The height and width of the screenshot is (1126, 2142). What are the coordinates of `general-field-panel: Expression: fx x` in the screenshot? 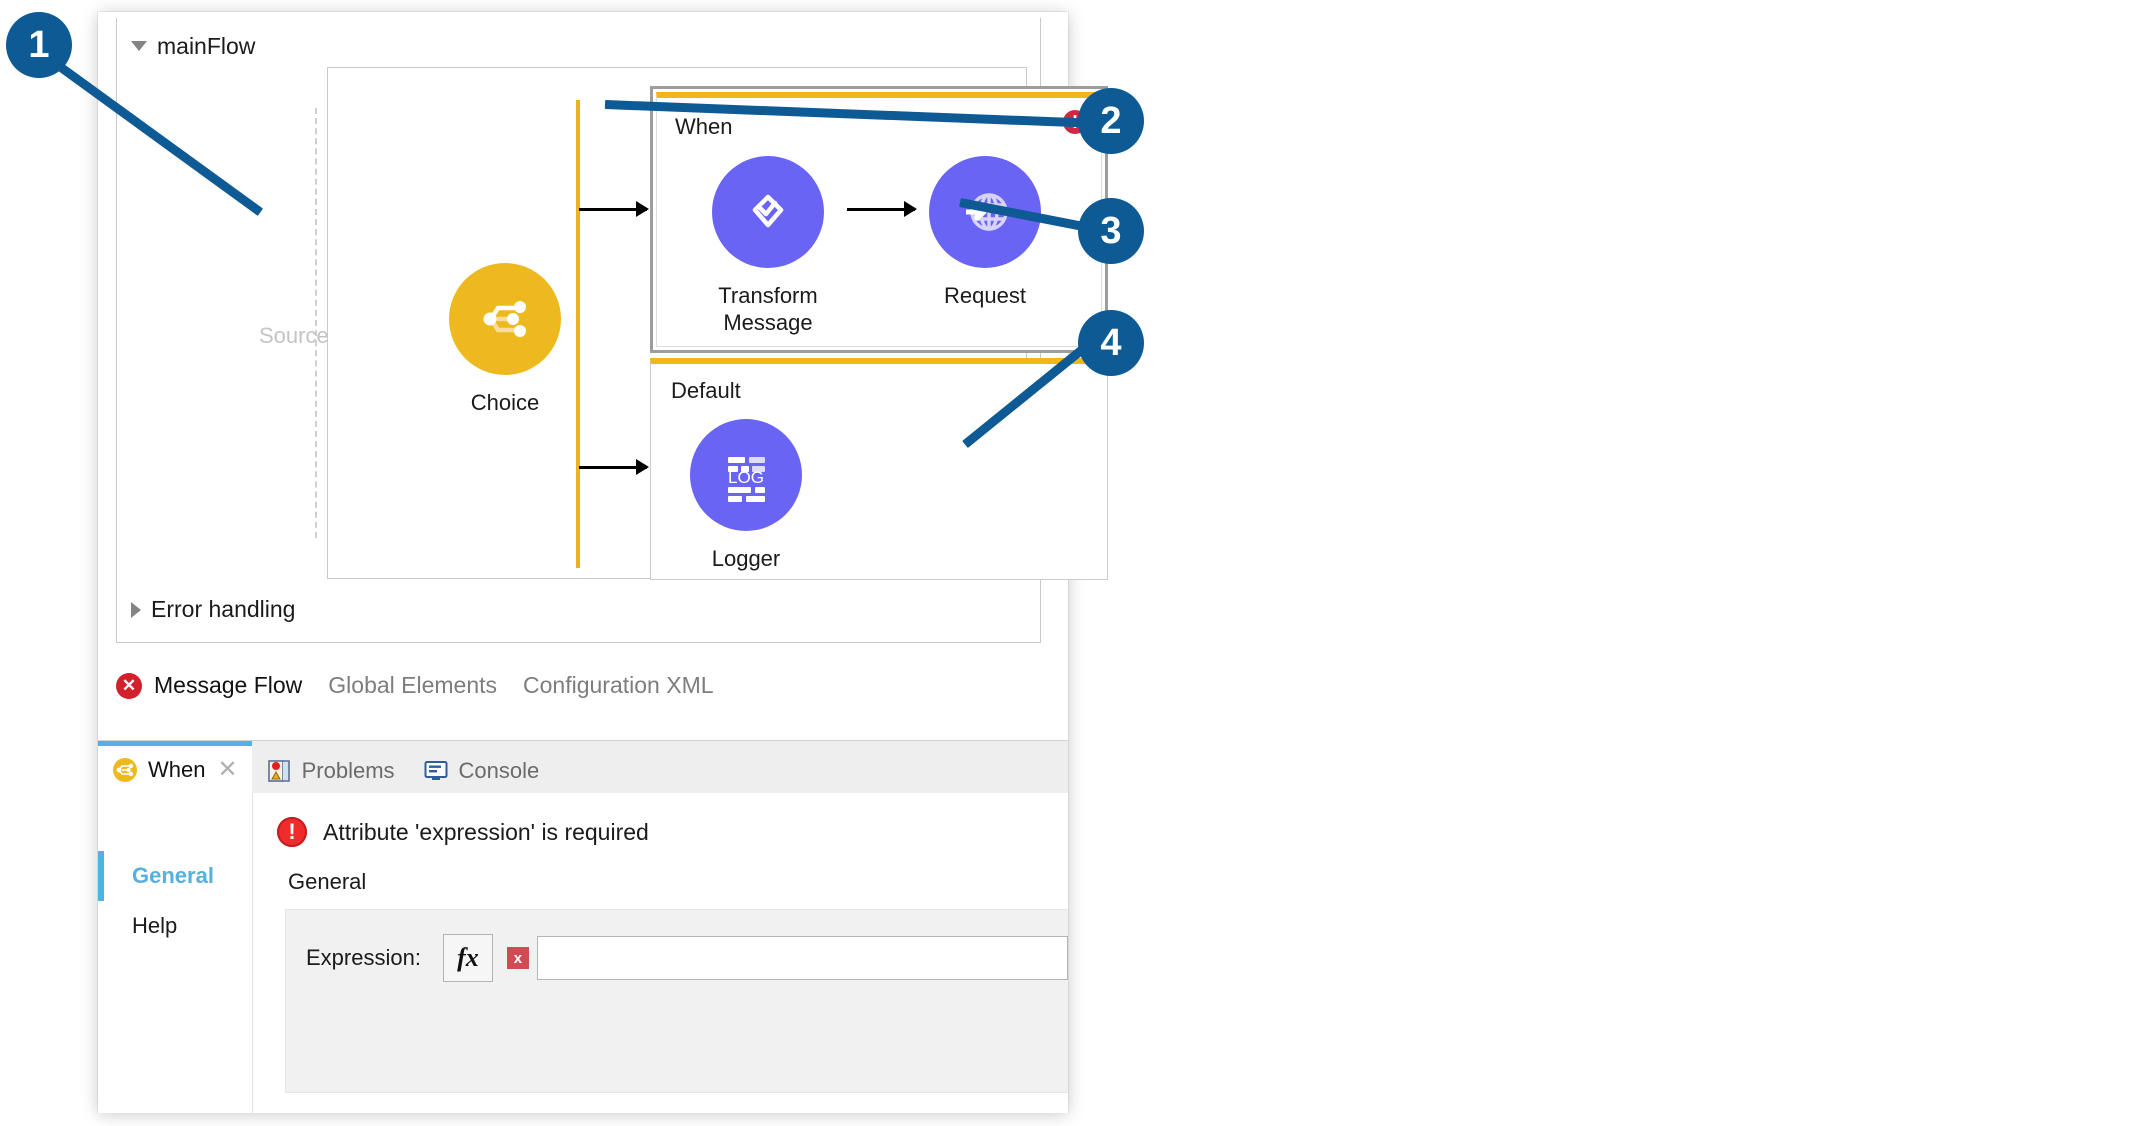 It's located at (676, 1001).